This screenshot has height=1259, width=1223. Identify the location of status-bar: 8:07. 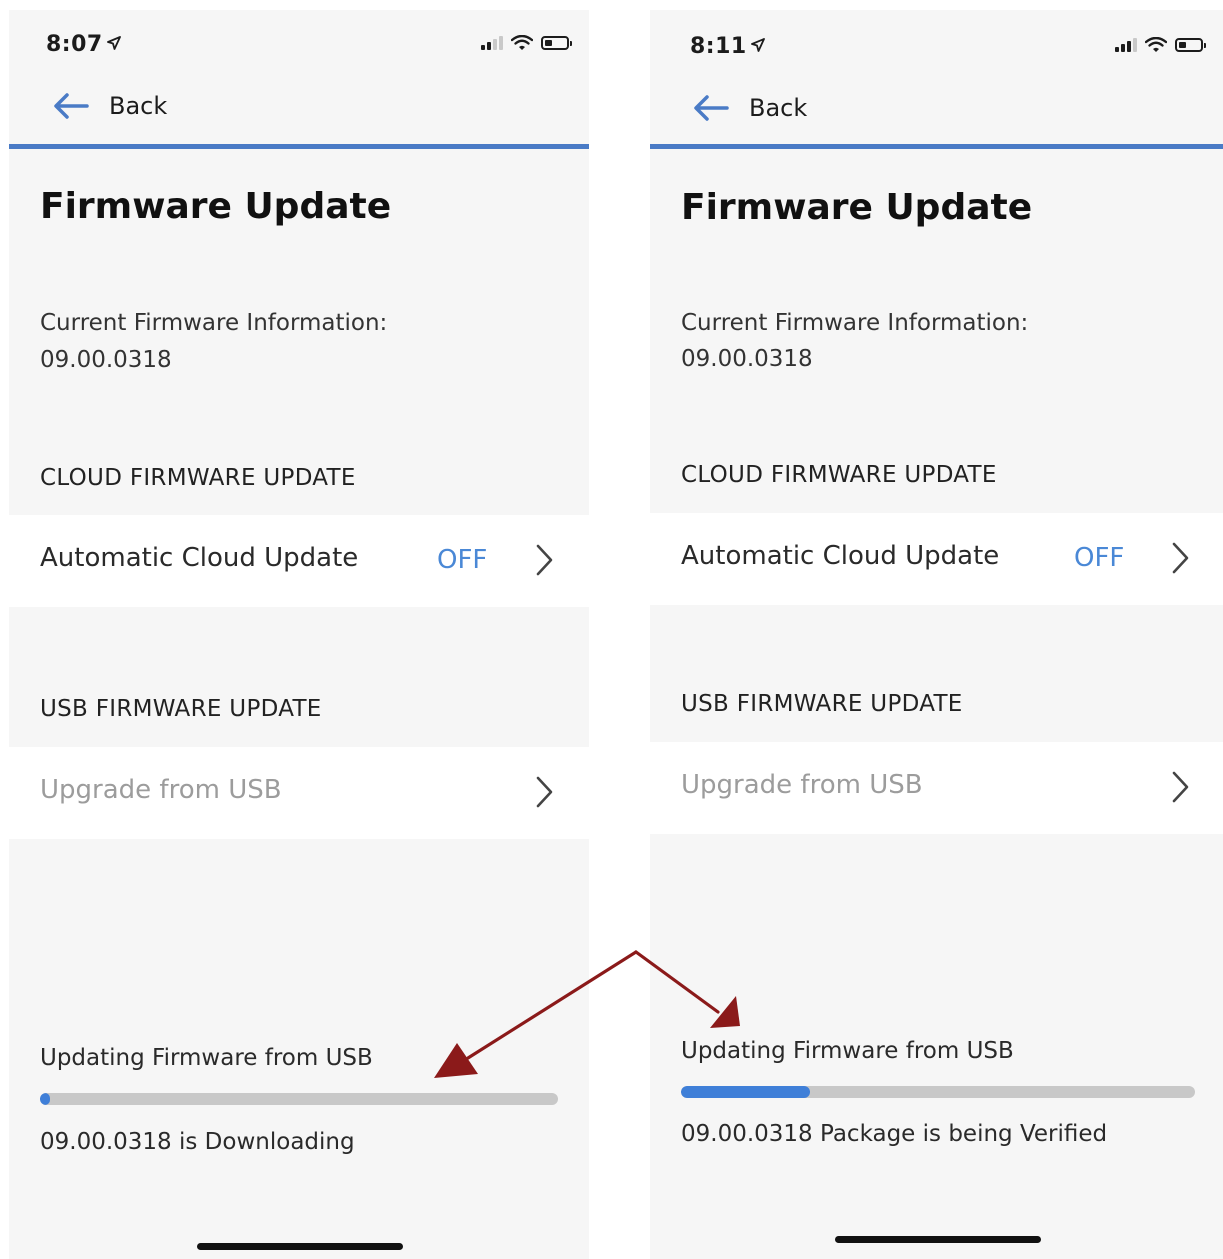
(299, 45).